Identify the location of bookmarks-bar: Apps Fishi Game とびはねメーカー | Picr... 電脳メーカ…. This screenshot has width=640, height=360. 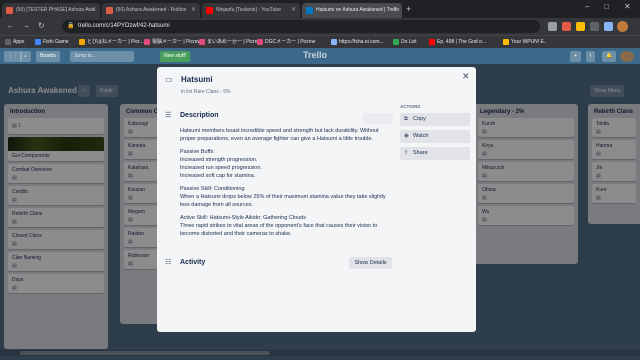
(320, 41).